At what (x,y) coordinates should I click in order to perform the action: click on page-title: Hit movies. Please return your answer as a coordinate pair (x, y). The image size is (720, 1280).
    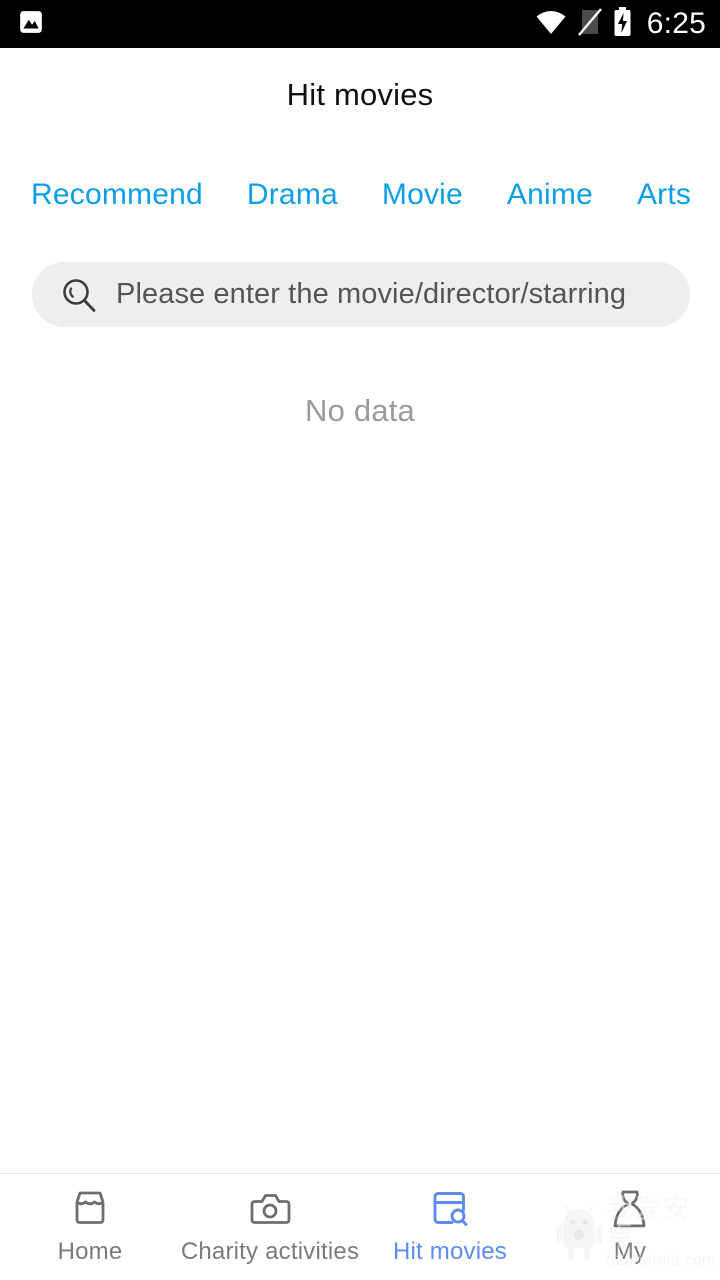
    Looking at the image, I should click on (360, 94).